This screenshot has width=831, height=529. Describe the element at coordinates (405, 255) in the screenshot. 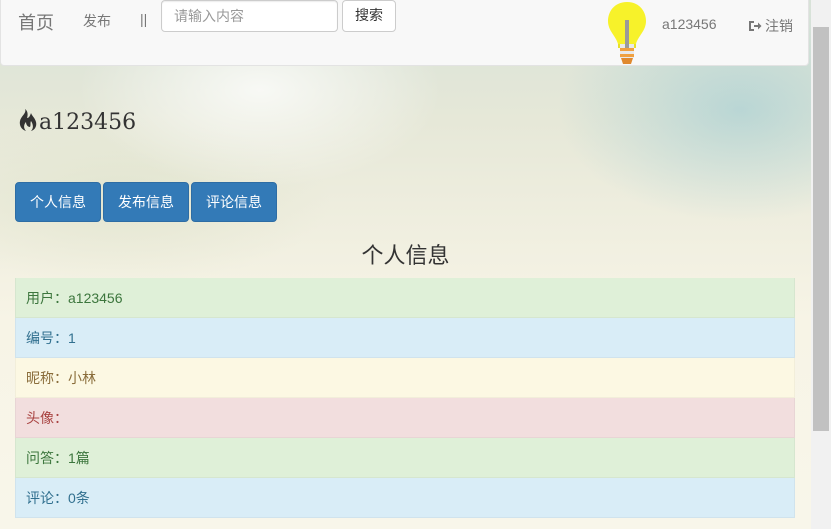

I see `section-title: 个人信息` at that location.